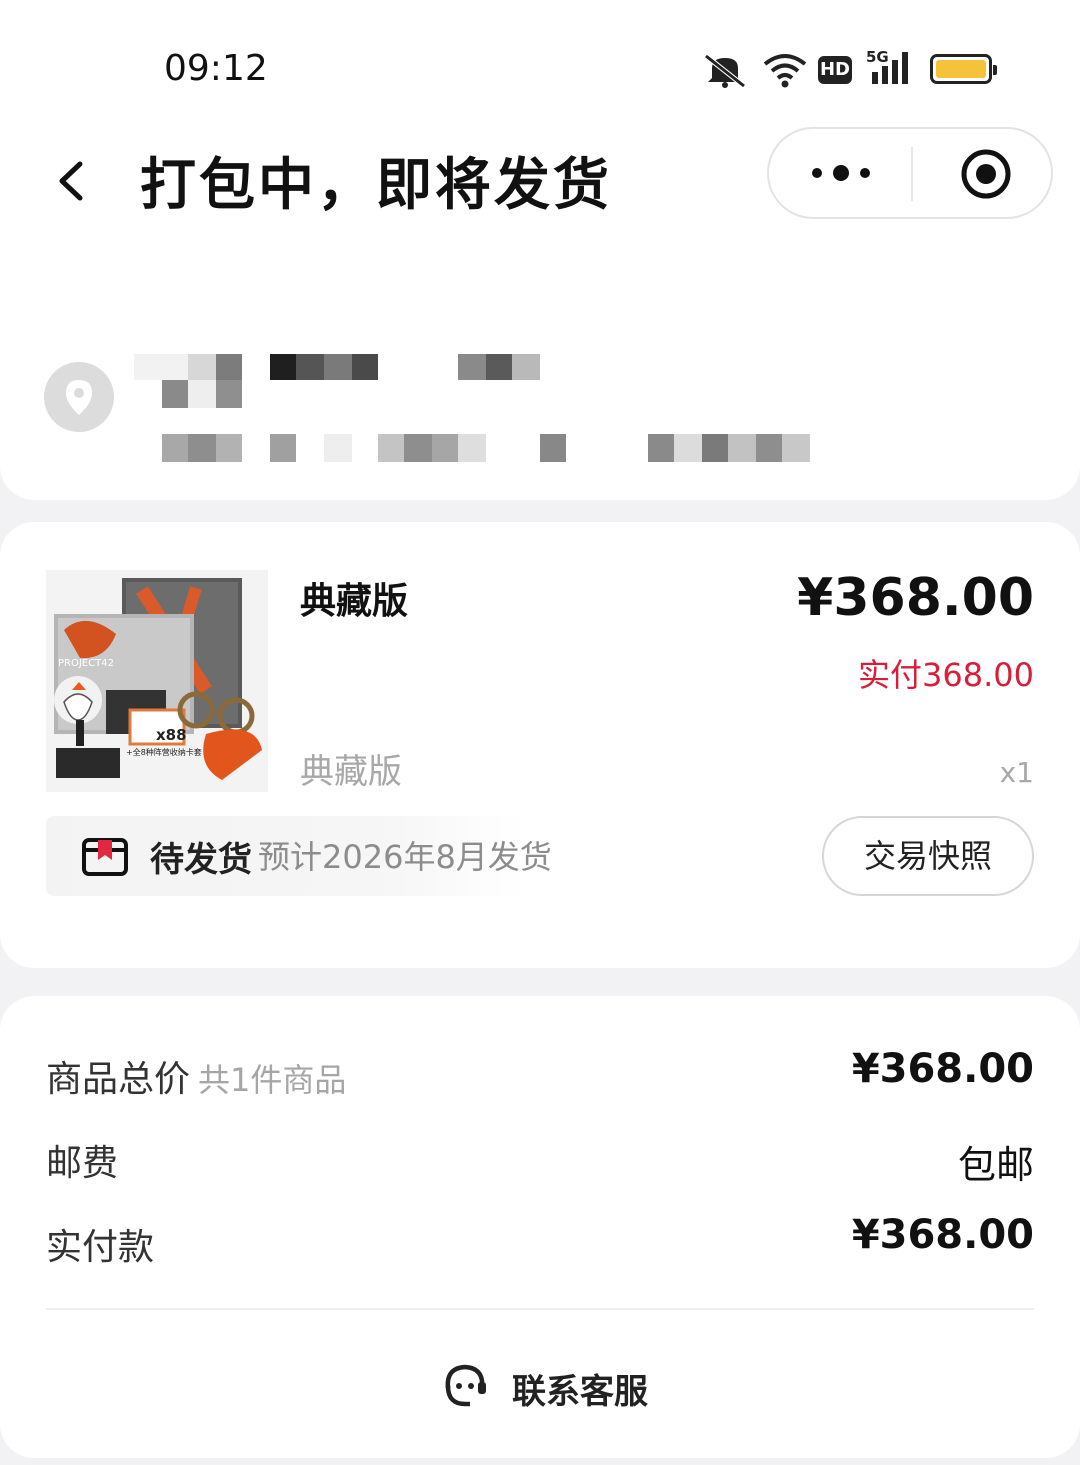 Image resolution: width=1080 pixels, height=1465 pixels. Describe the element at coordinates (216, 68) in the screenshot. I see `status-time: 09:12` at that location.